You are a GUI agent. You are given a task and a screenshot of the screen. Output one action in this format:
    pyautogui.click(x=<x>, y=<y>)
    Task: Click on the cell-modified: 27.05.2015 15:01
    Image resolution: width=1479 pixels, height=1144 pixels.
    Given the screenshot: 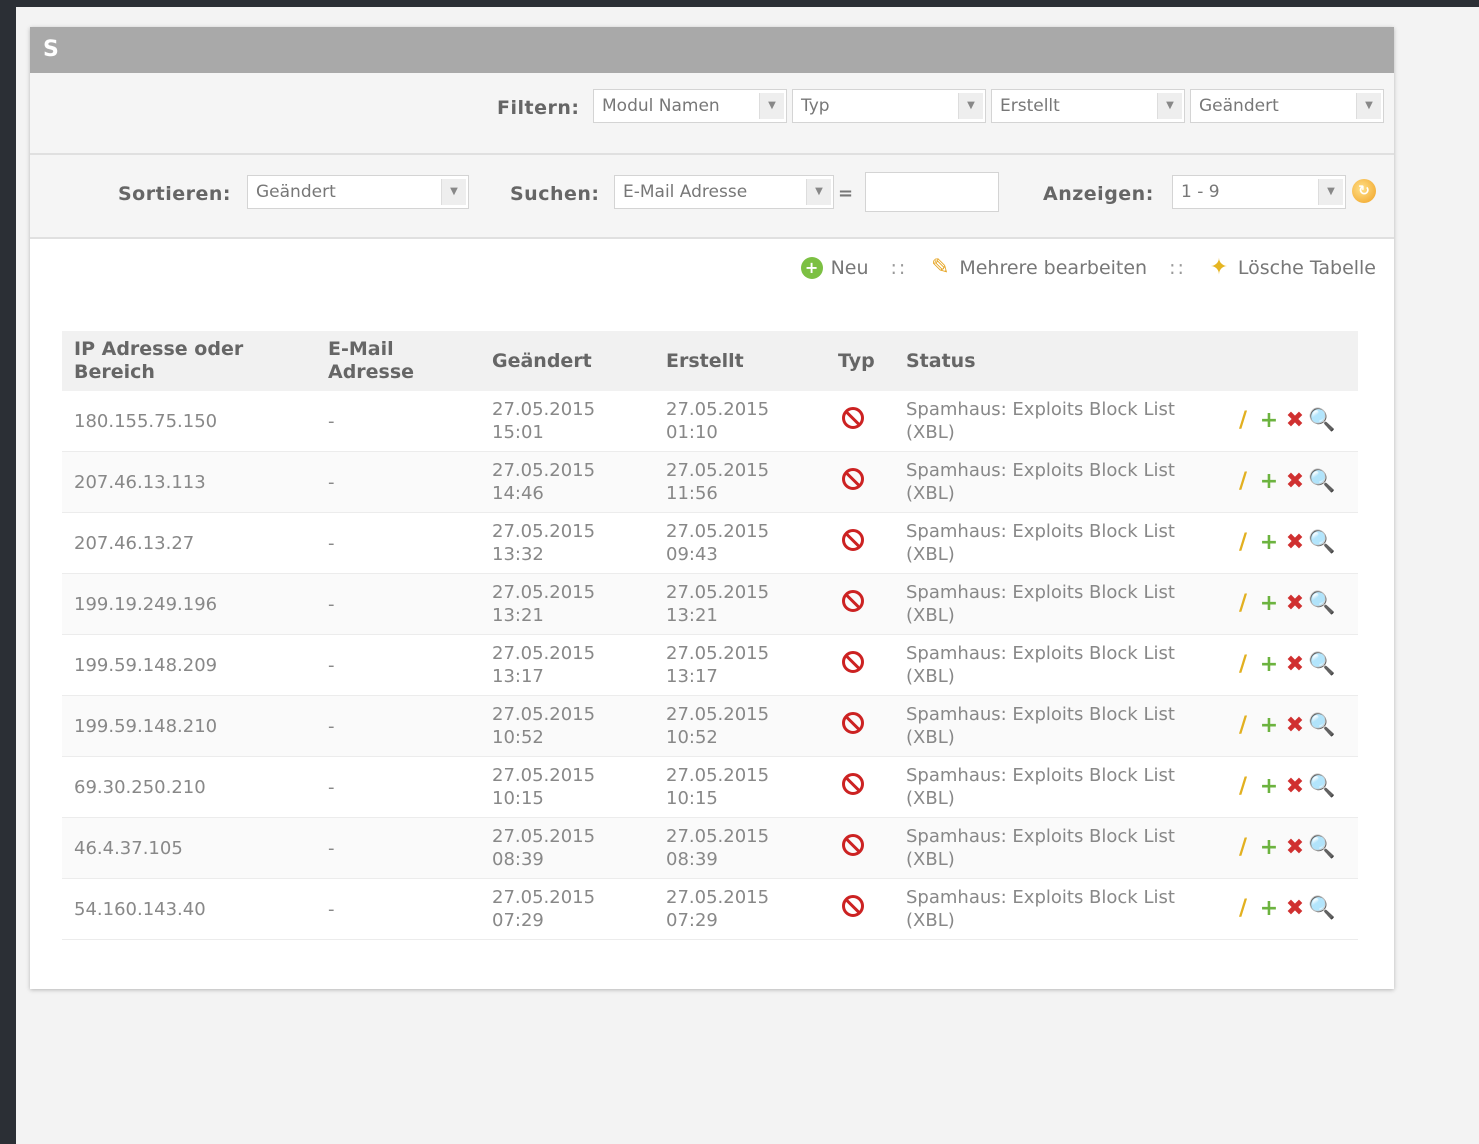 What is the action you would take?
    pyautogui.click(x=567, y=421)
    